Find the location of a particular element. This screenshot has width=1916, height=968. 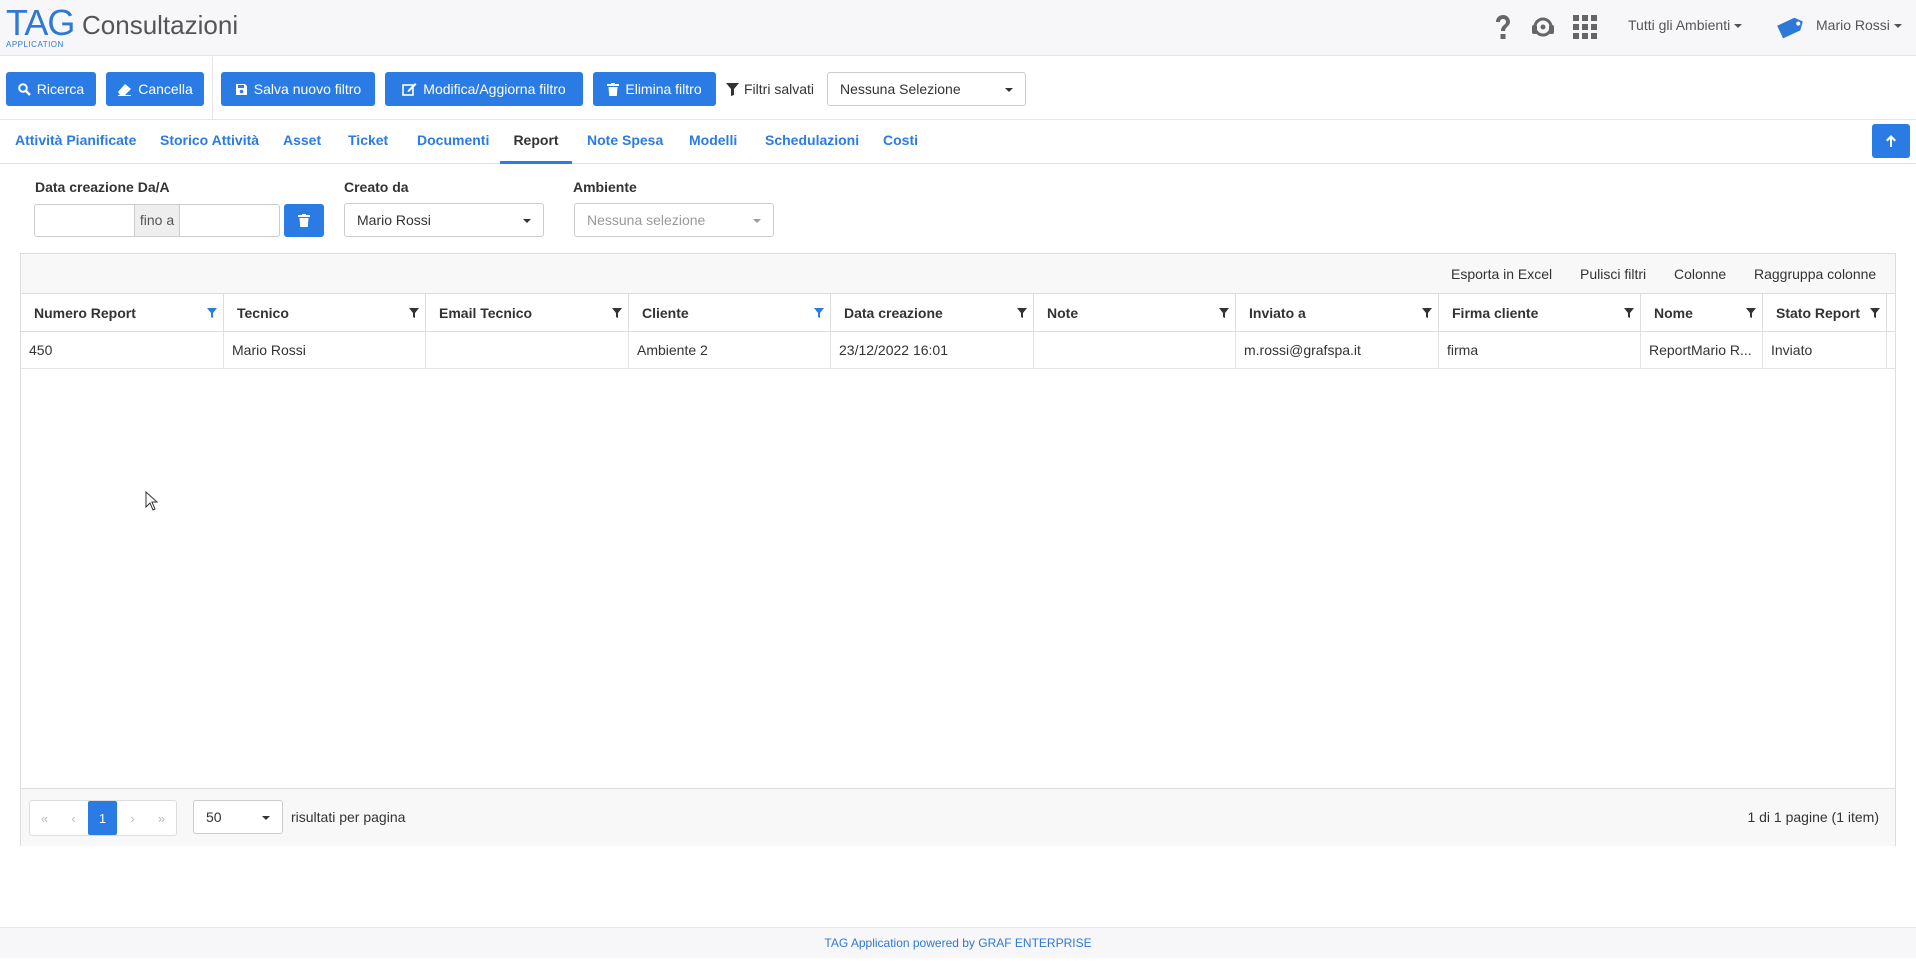

prev-page-icon: ‹ is located at coordinates (73, 818).